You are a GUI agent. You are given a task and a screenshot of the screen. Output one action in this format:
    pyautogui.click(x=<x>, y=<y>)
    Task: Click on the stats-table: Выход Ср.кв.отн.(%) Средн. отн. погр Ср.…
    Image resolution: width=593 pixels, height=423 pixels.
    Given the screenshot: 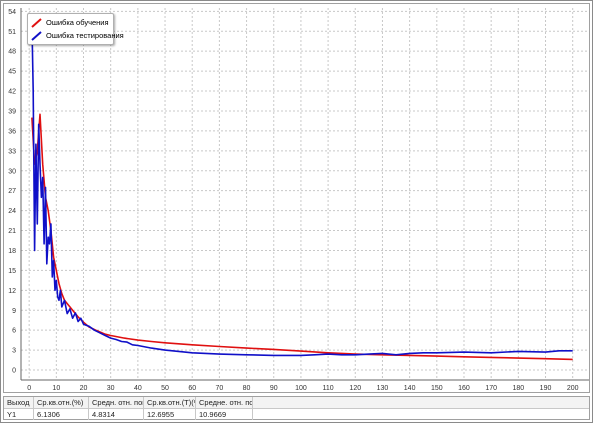 What is the action you would take?
    pyautogui.click(x=296, y=408)
    